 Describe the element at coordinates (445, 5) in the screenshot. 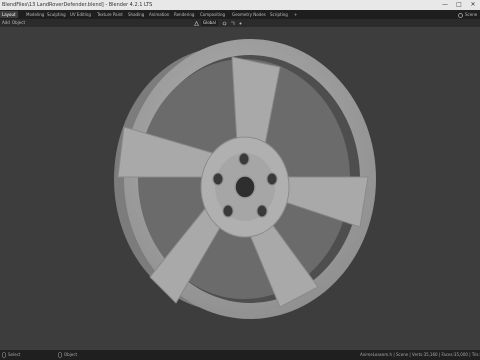

I see `minimize-button: —` at that location.